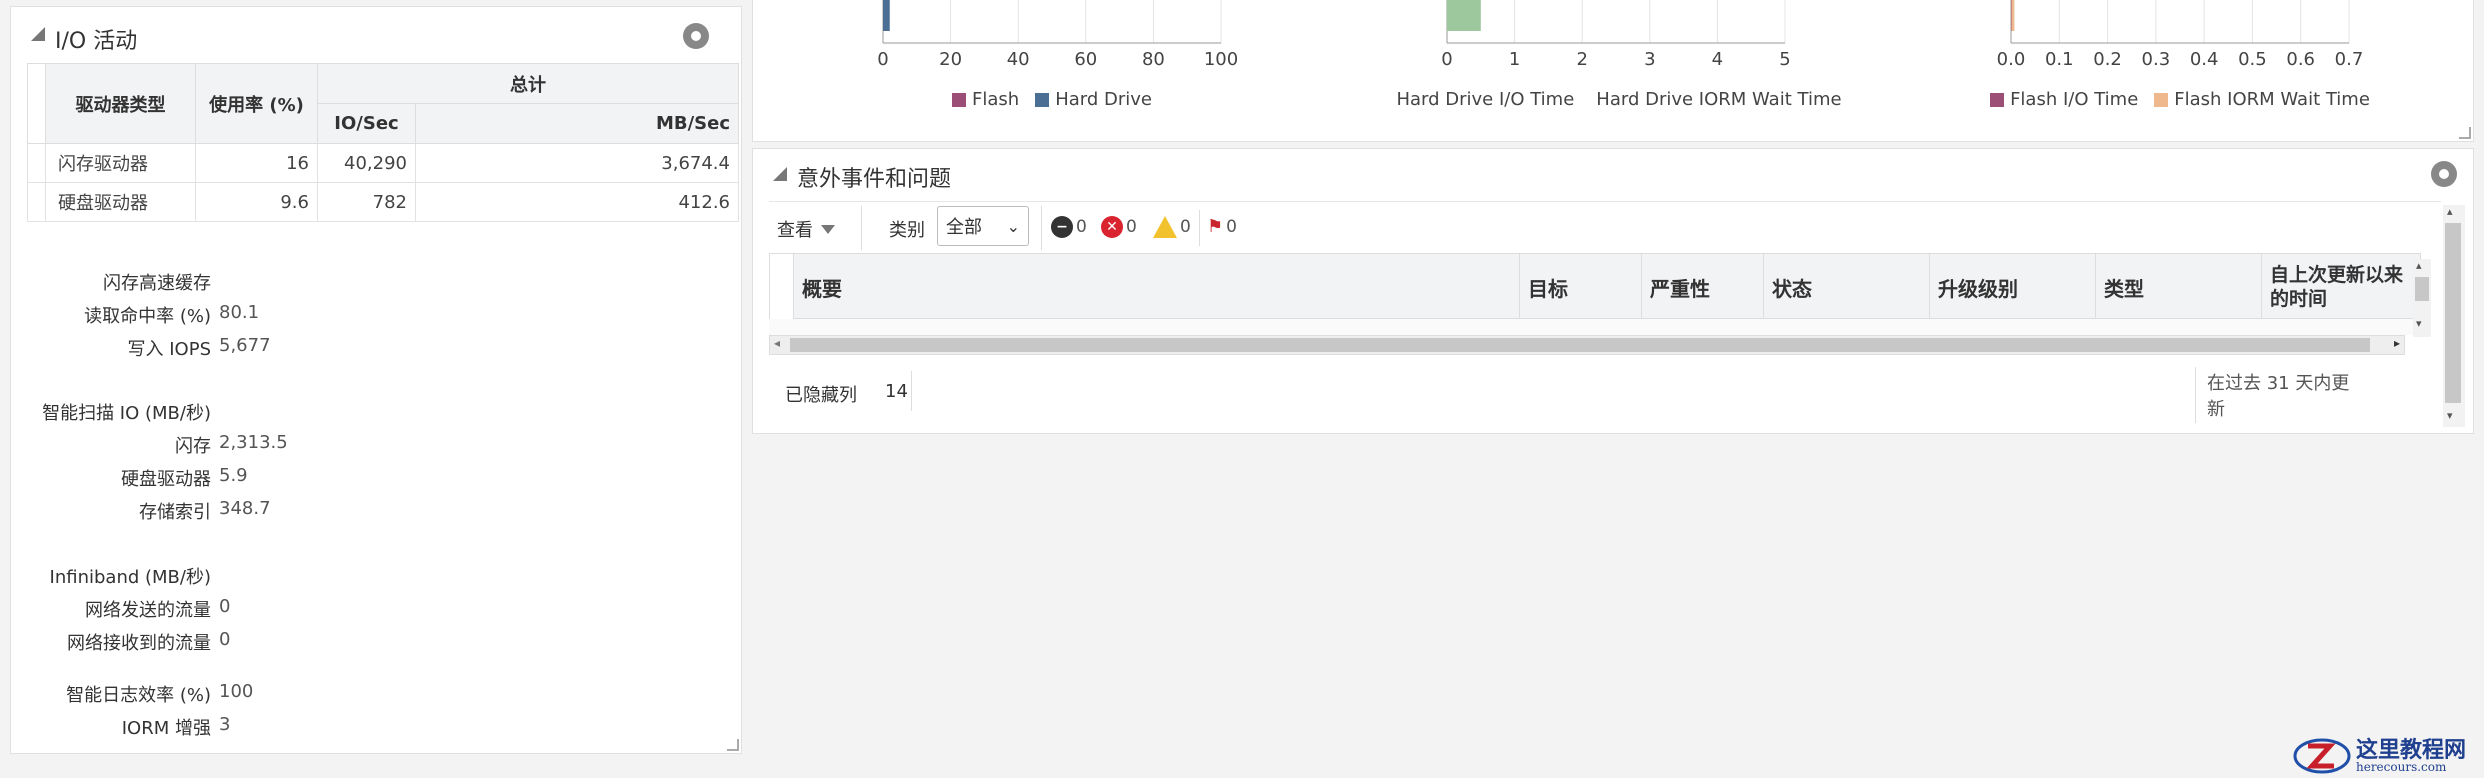 The width and height of the screenshot is (2484, 778). I want to click on watermark-url: herecours.com, so click(2401, 767).